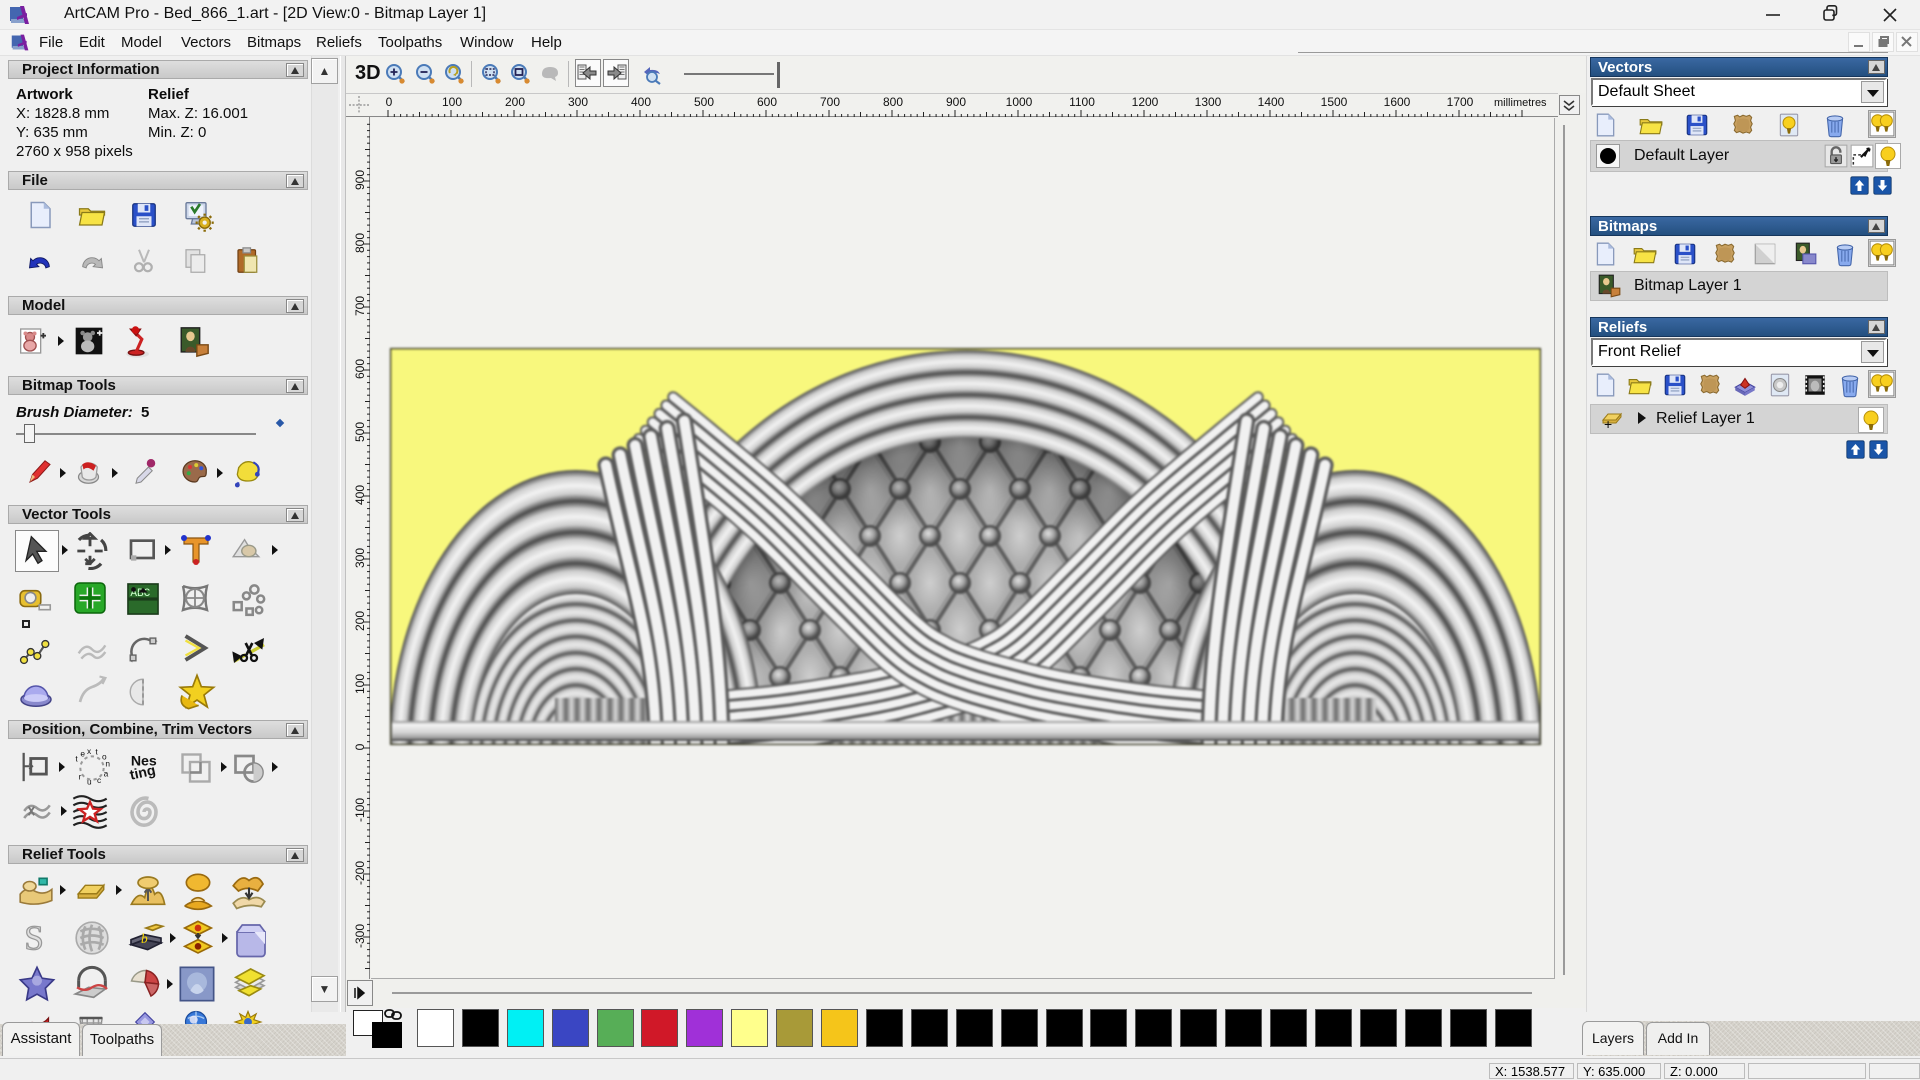  Describe the element at coordinates (33, 937) in the screenshot. I see `svg-text: S` at that location.